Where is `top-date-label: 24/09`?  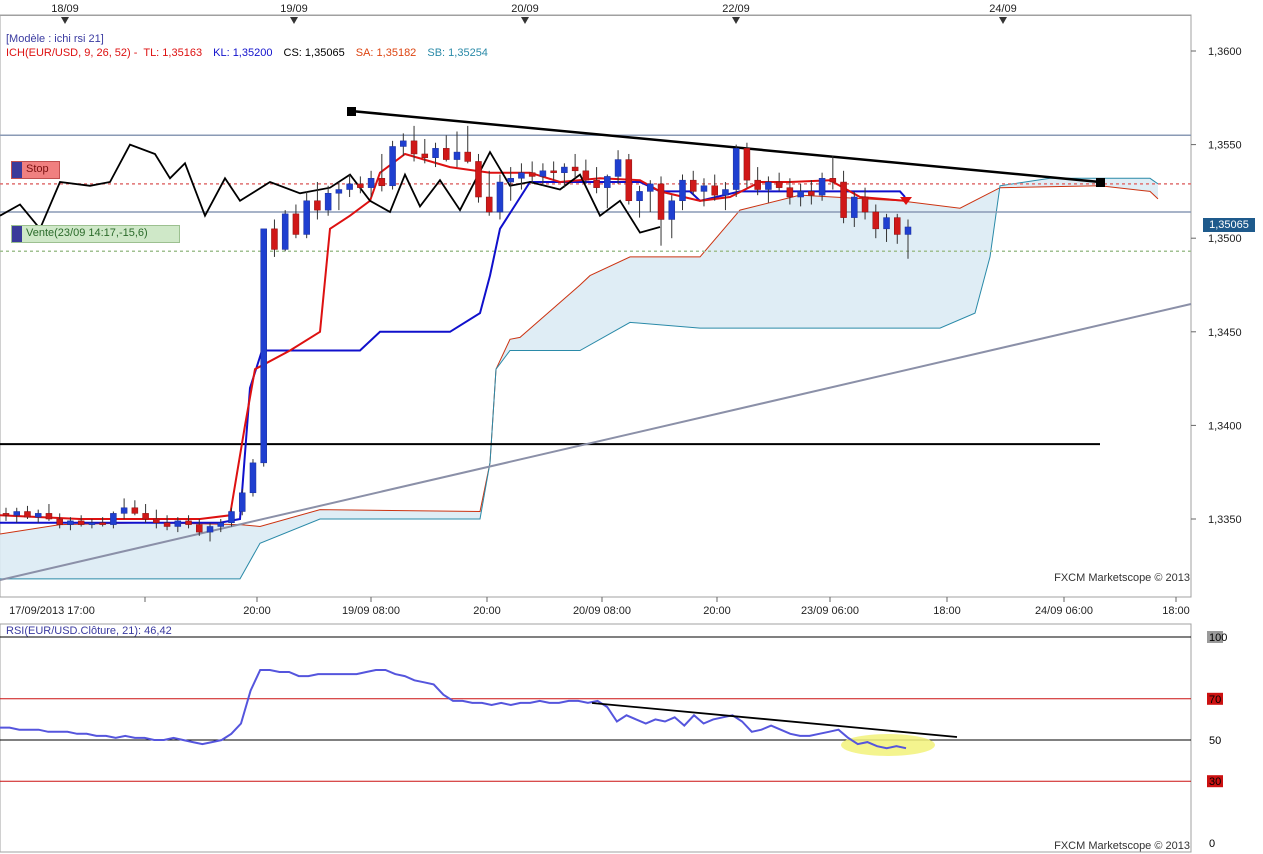 top-date-label: 24/09 is located at coordinates (1003, 9).